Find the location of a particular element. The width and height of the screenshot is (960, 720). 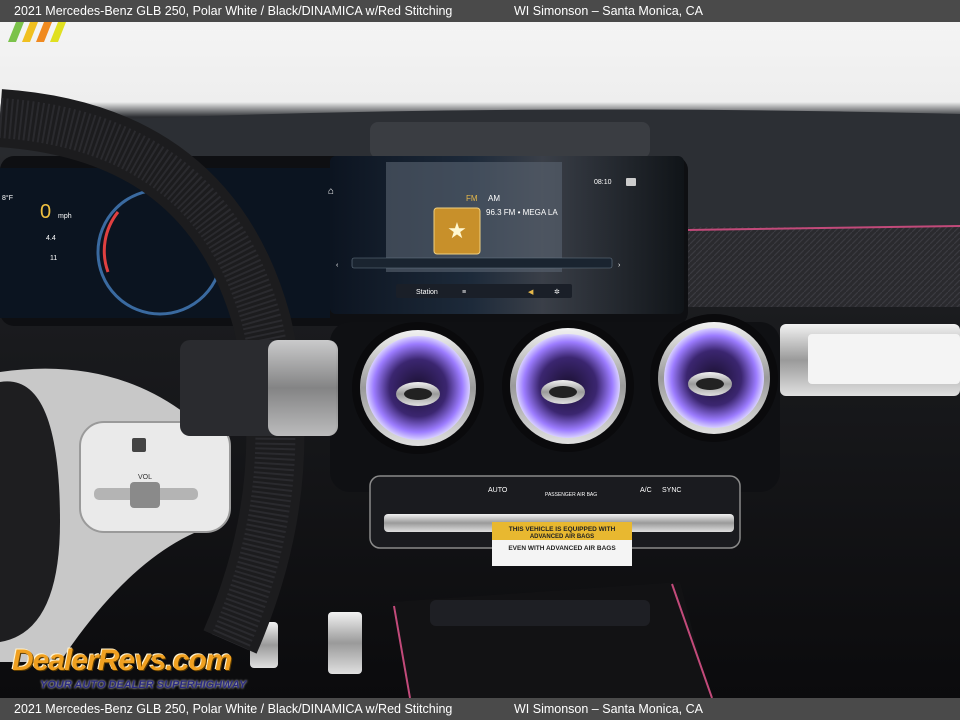

sticker-line2: ADVANCED AIR BAGS is located at coordinates (562, 537).